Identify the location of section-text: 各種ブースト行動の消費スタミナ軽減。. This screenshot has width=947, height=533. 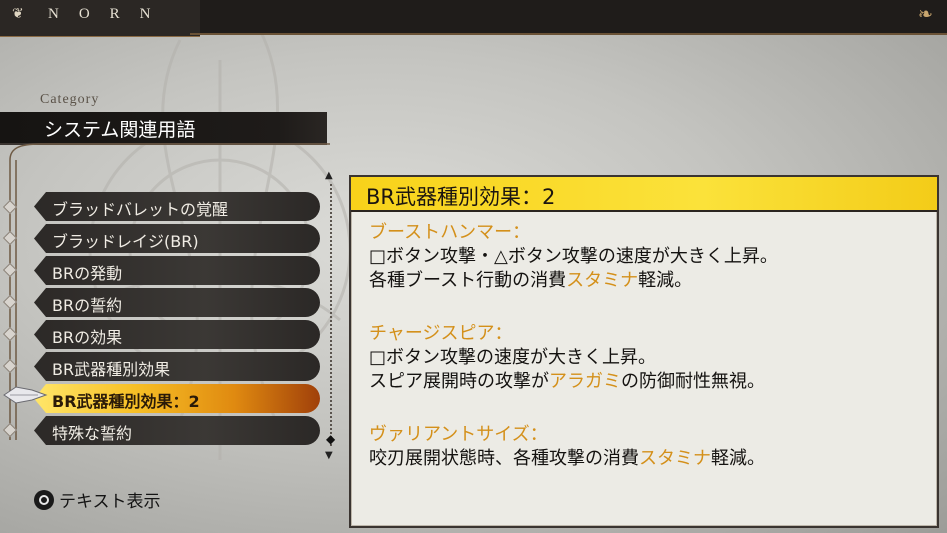
(649, 281).